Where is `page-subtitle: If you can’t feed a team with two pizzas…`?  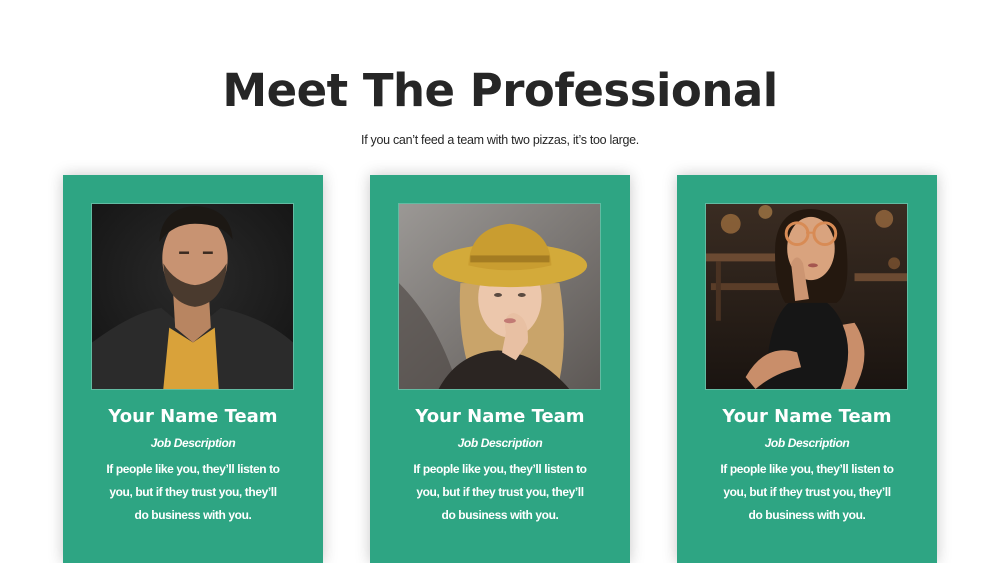 page-subtitle: If you can’t feed a team with two pizzas… is located at coordinates (500, 140).